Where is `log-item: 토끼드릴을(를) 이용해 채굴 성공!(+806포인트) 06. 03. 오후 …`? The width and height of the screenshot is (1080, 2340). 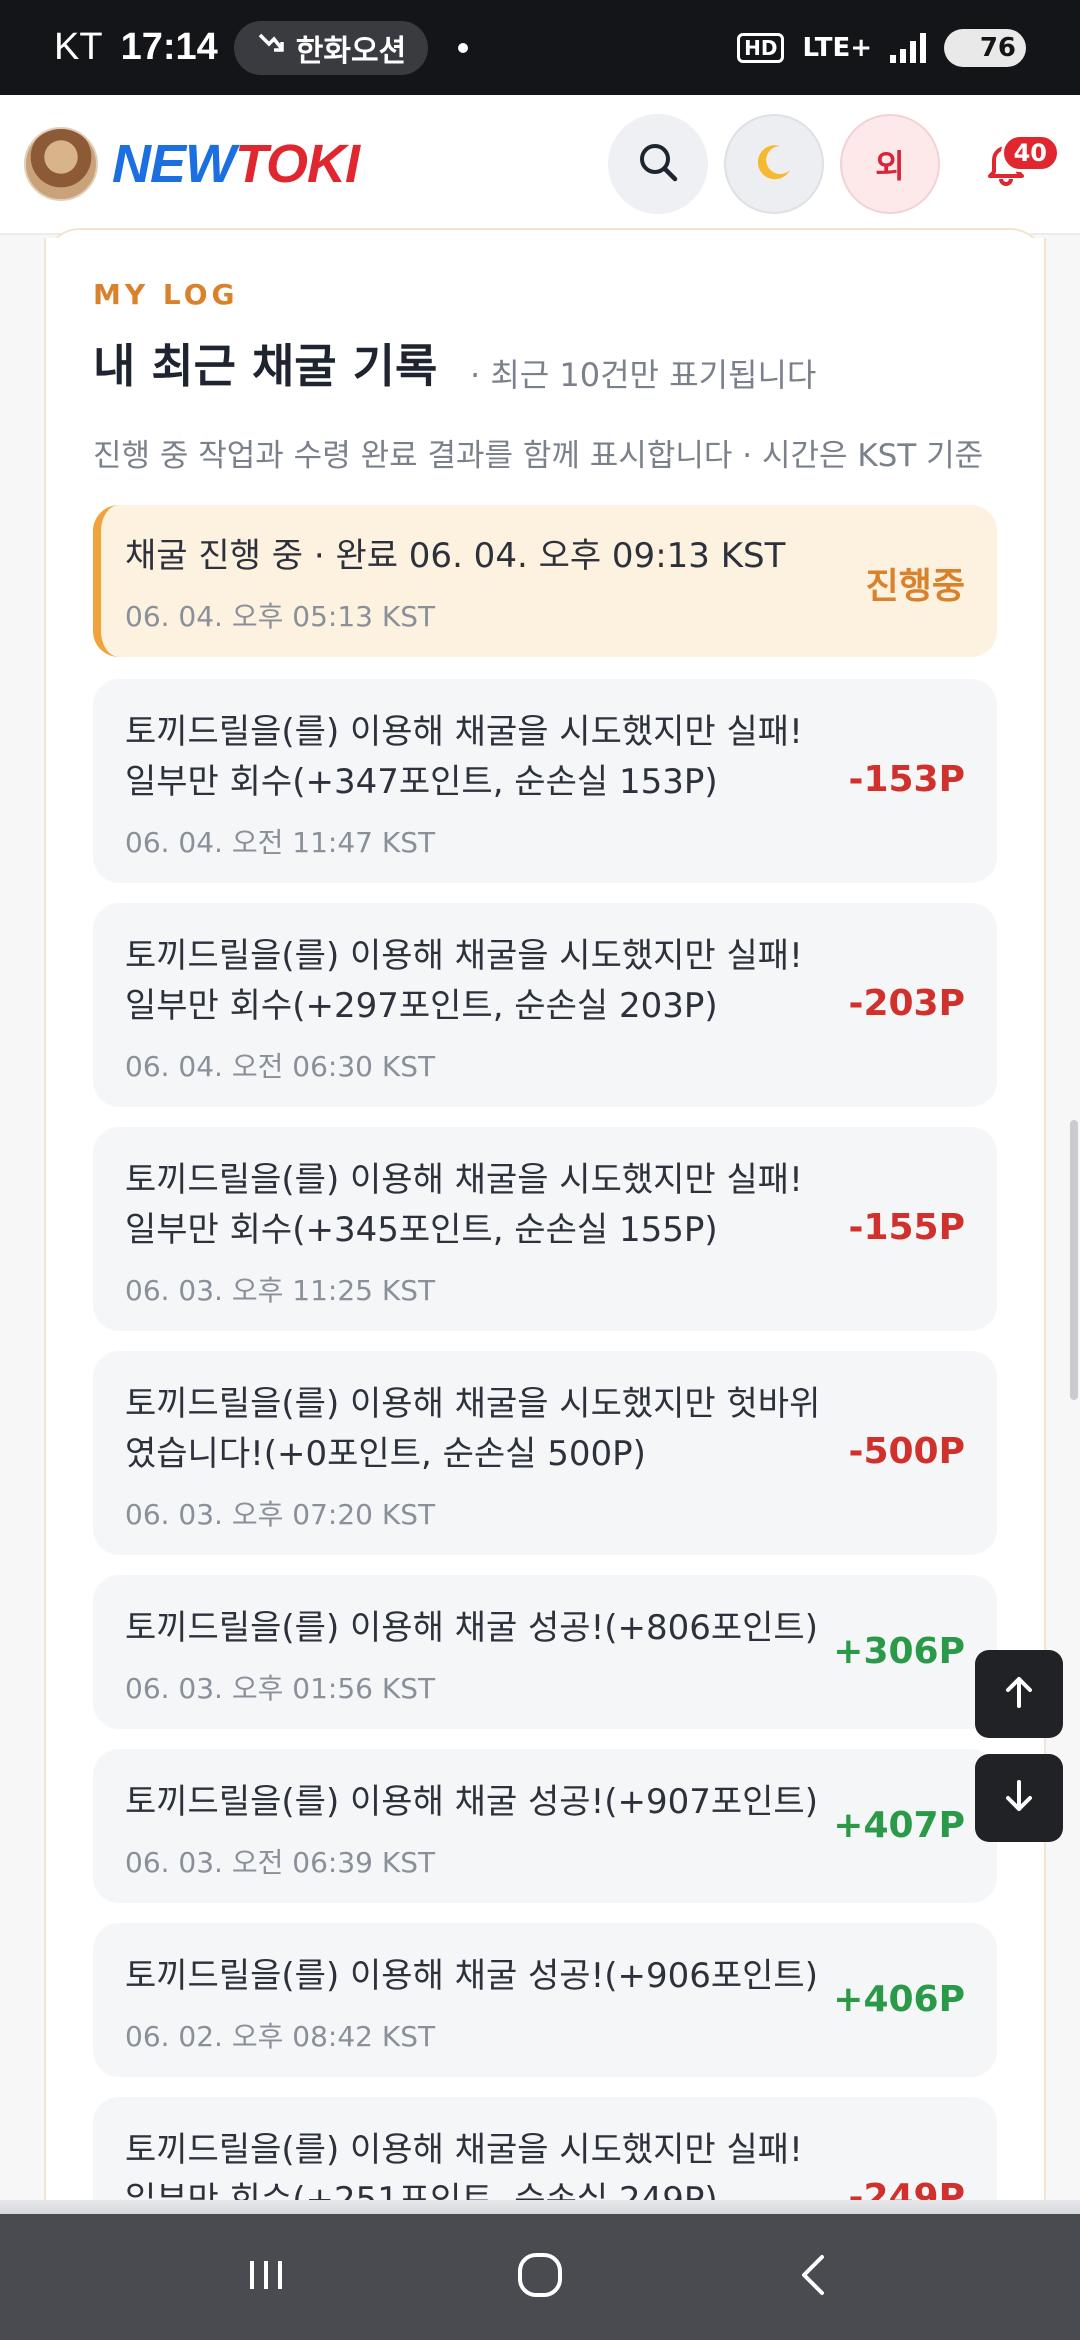 log-item: 토끼드릴을(를) 이용해 채굴 성공!(+806포인트) 06. 03. 오후 … is located at coordinates (545, 1652).